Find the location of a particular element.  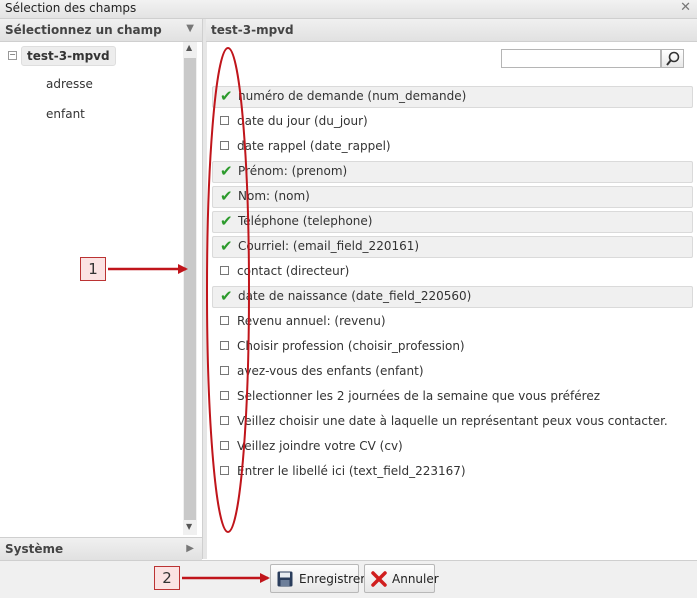

form-fields-header: test-3-mpvd is located at coordinates (451, 30).